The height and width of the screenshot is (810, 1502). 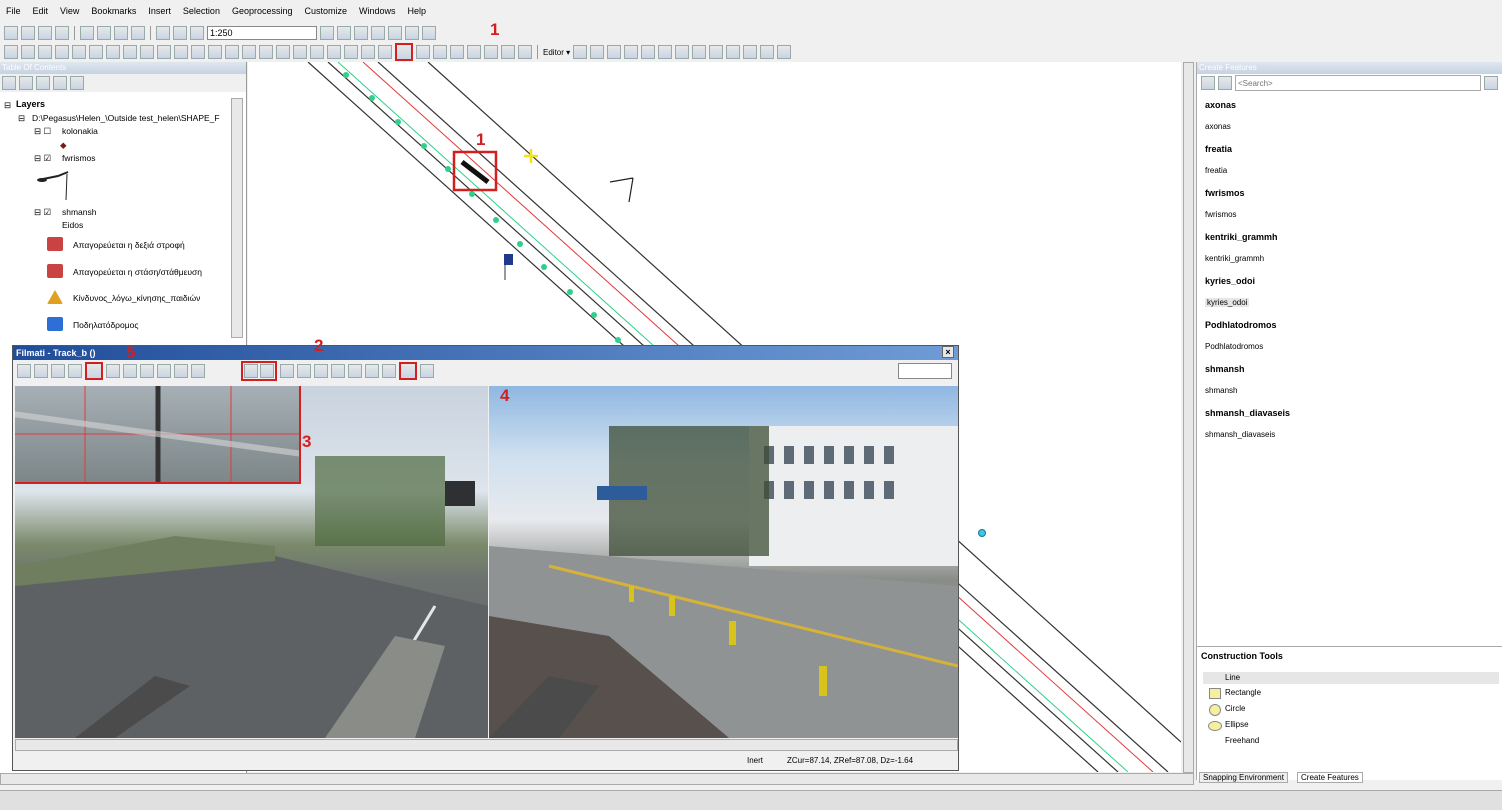 What do you see at coordinates (317, 52) in the screenshot?
I see `time-slider-icon` at bounding box center [317, 52].